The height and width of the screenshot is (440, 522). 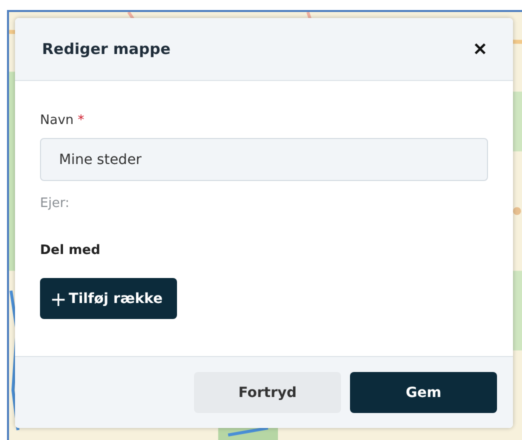 What do you see at coordinates (70, 250) in the screenshot?
I see `section-heading: Del med` at bounding box center [70, 250].